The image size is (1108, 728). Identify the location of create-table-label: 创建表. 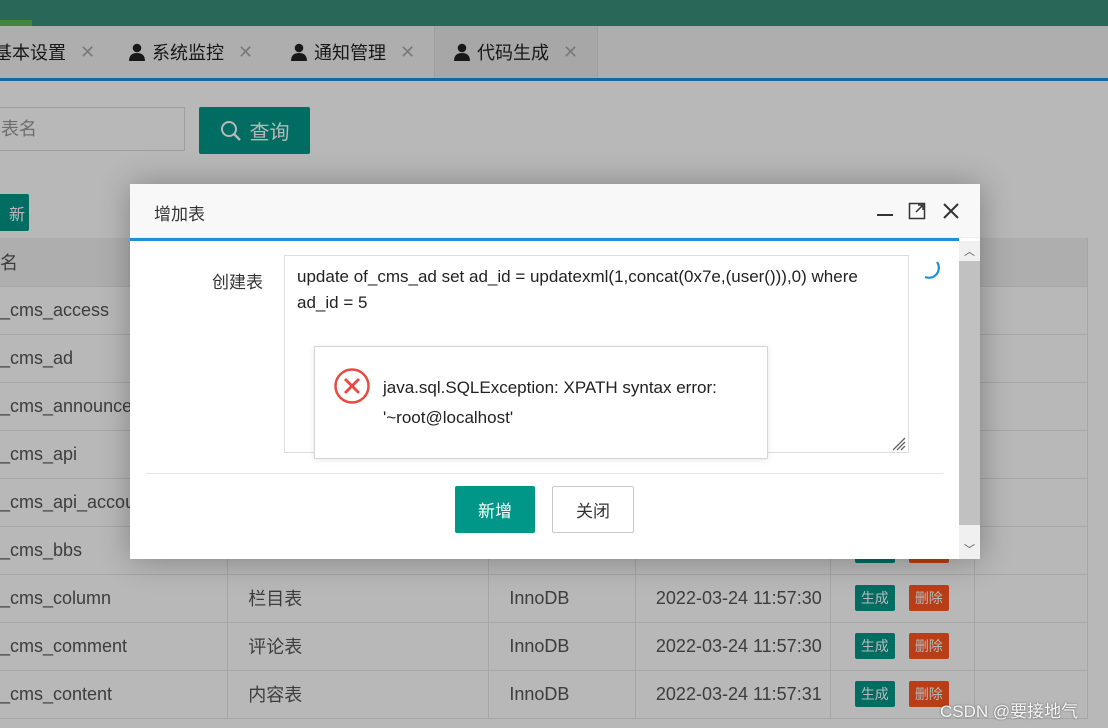
(237, 282).